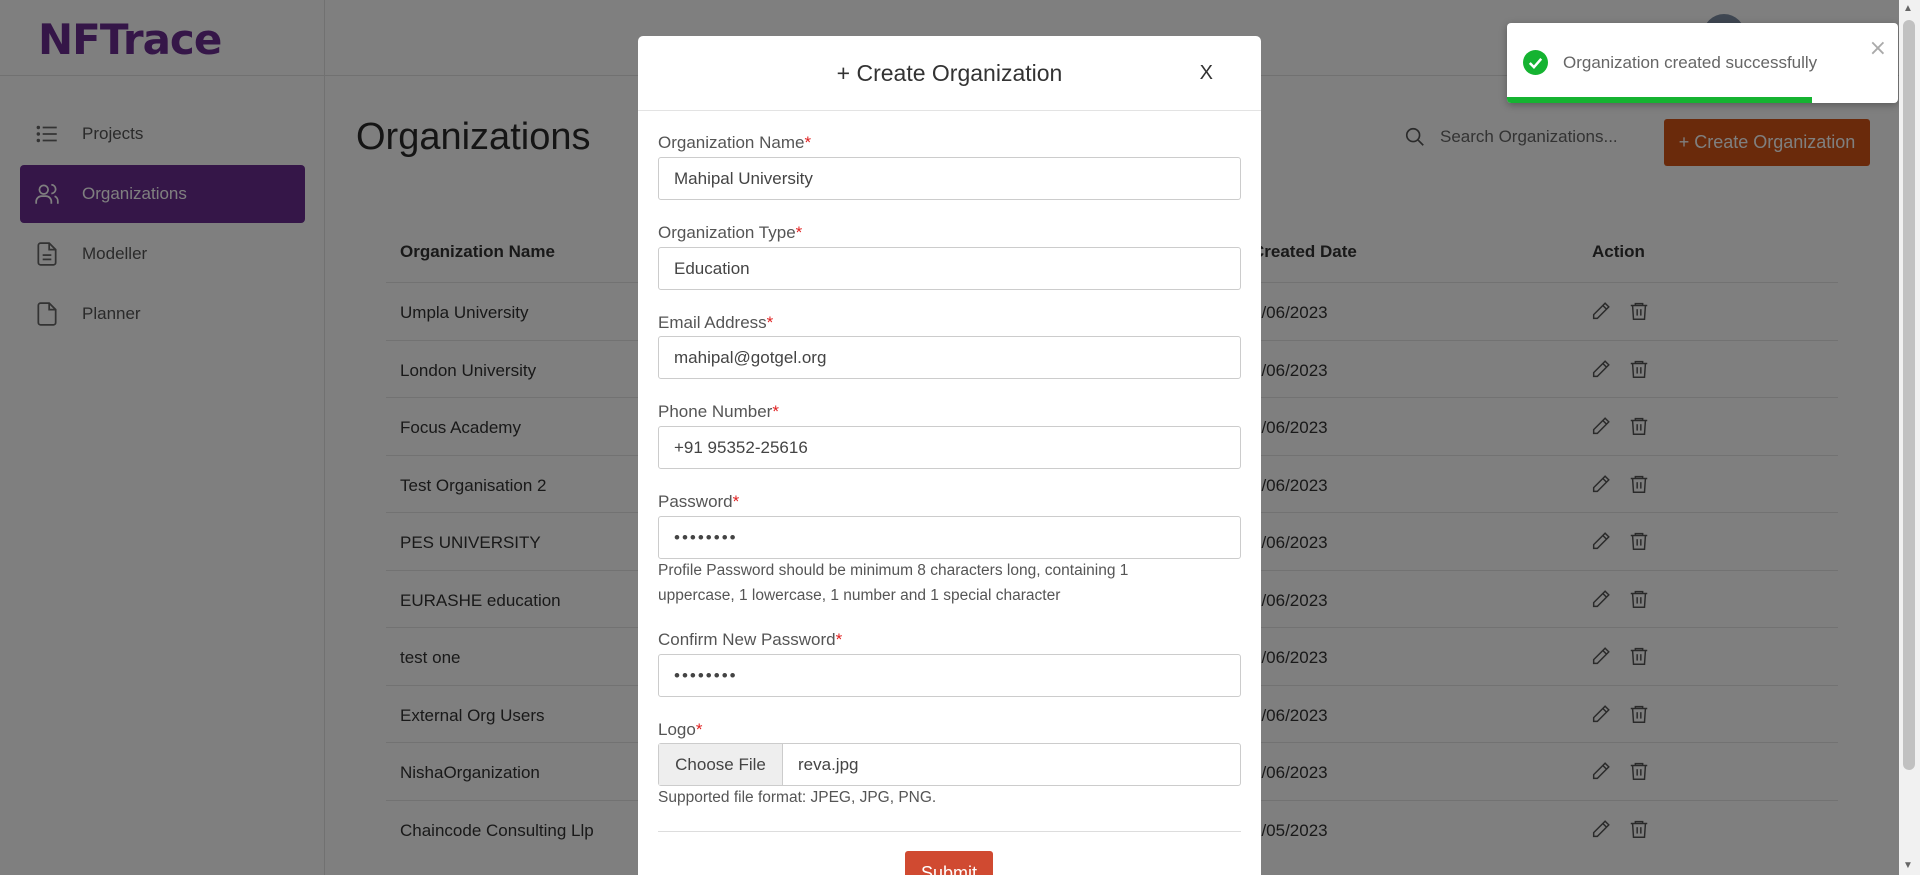 This screenshot has height=875, width=1920. I want to click on modal-header: + Create Organization X, so click(949, 73).